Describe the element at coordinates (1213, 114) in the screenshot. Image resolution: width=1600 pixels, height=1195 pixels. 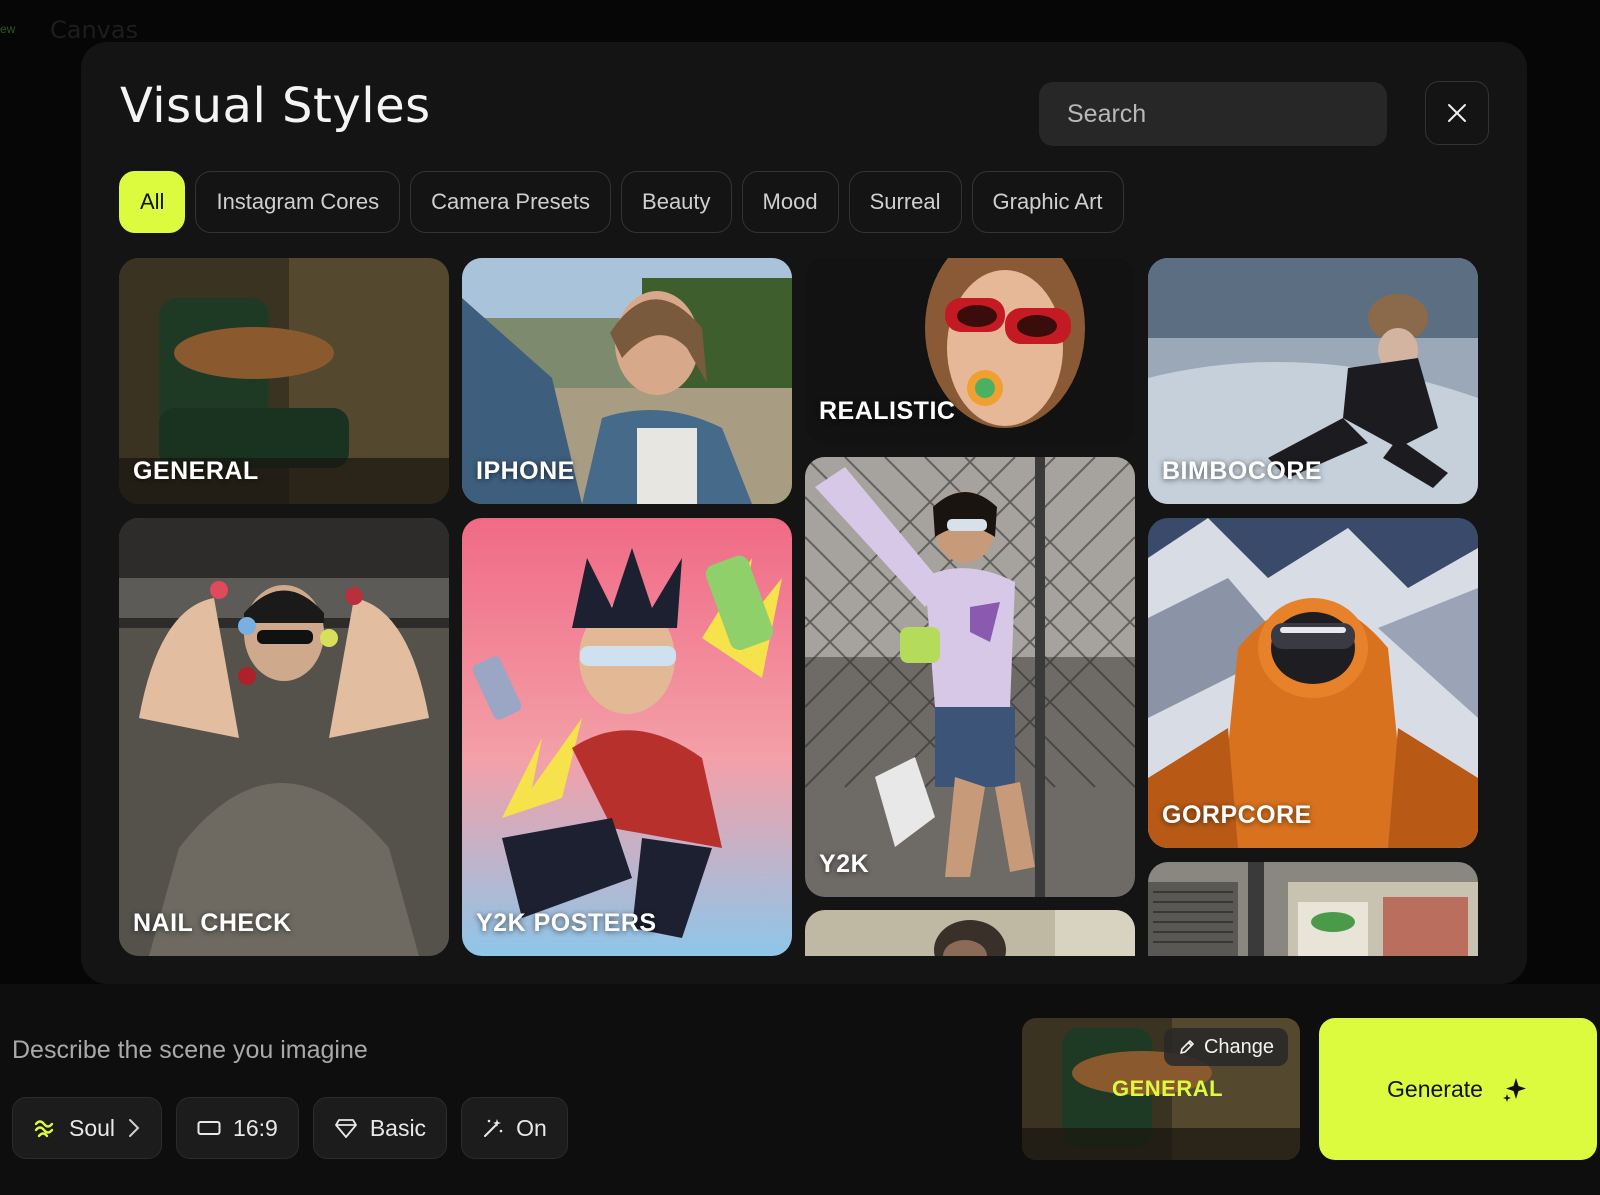
I see `search-input` at that location.